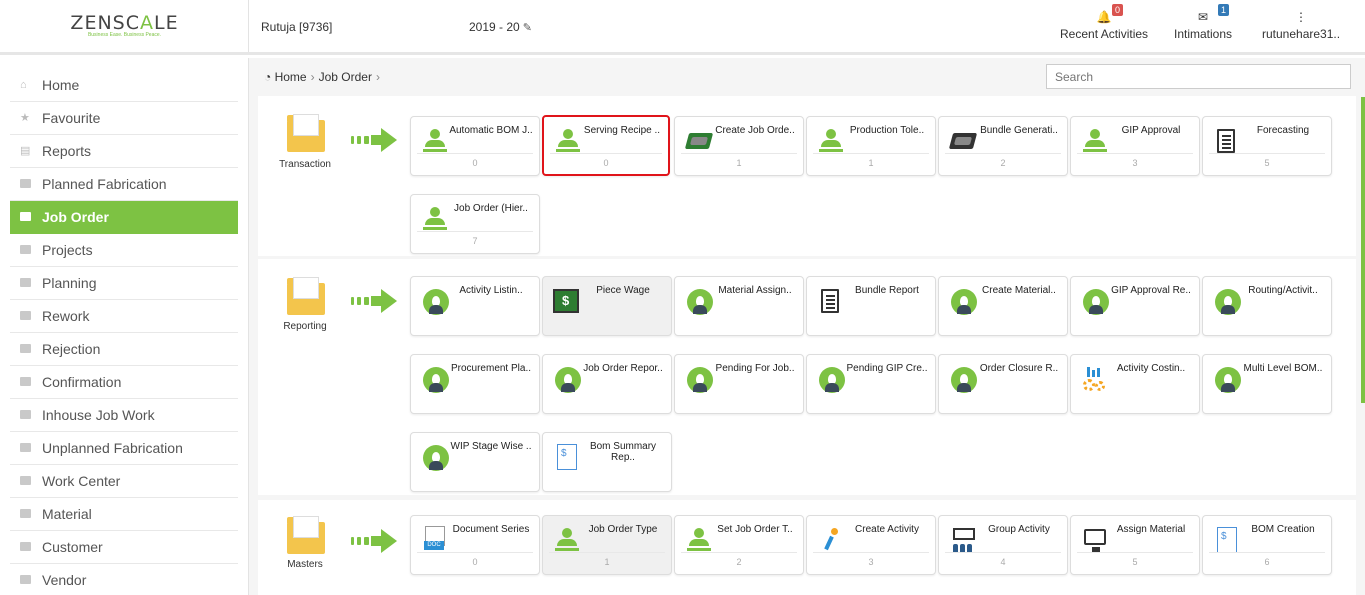  What do you see at coordinates (475, 224) in the screenshot?
I see `card-job-order-hierarchy: Job Order (Hier.. 7` at bounding box center [475, 224].